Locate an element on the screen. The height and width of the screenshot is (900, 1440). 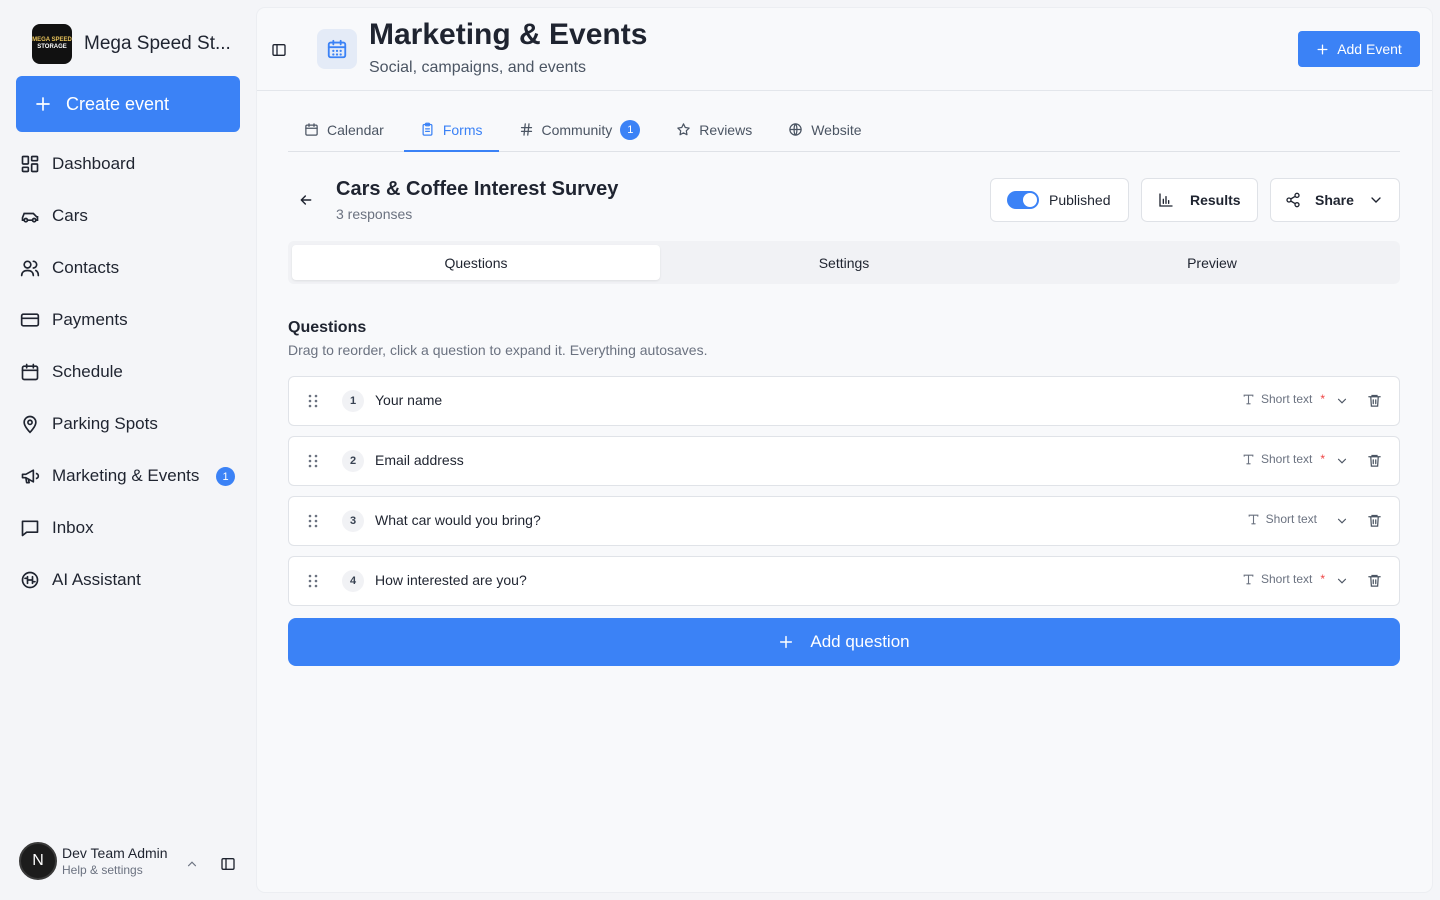
clipboard-icon is located at coordinates (427, 129).